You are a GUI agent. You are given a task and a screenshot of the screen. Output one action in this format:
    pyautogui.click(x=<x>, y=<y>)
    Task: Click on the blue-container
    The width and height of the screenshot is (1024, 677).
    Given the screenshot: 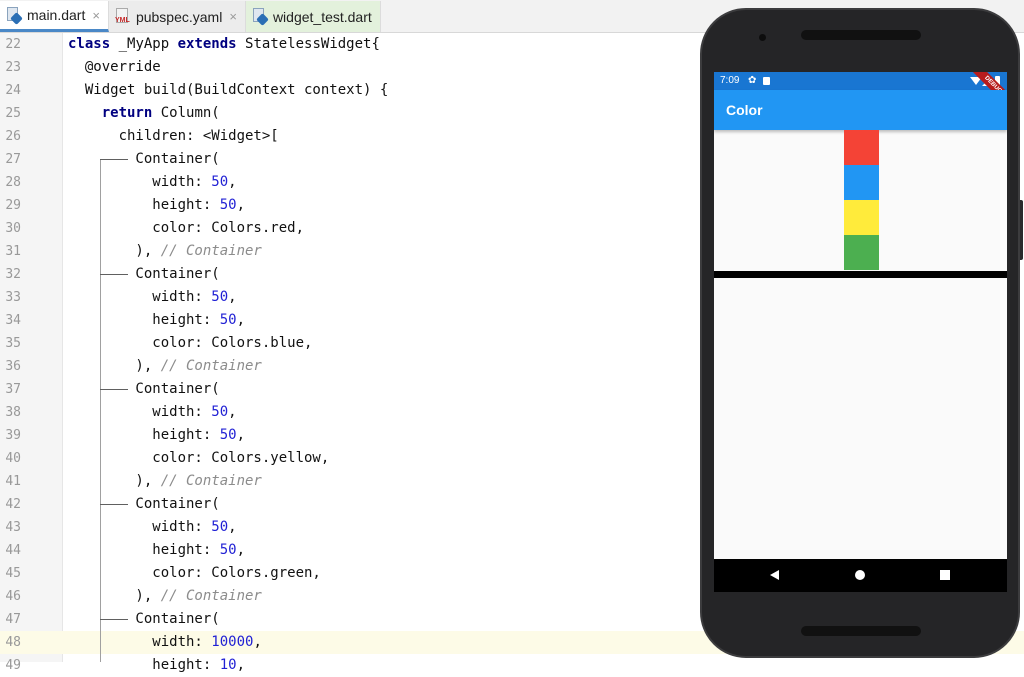 What is the action you would take?
    pyautogui.click(x=861, y=182)
    